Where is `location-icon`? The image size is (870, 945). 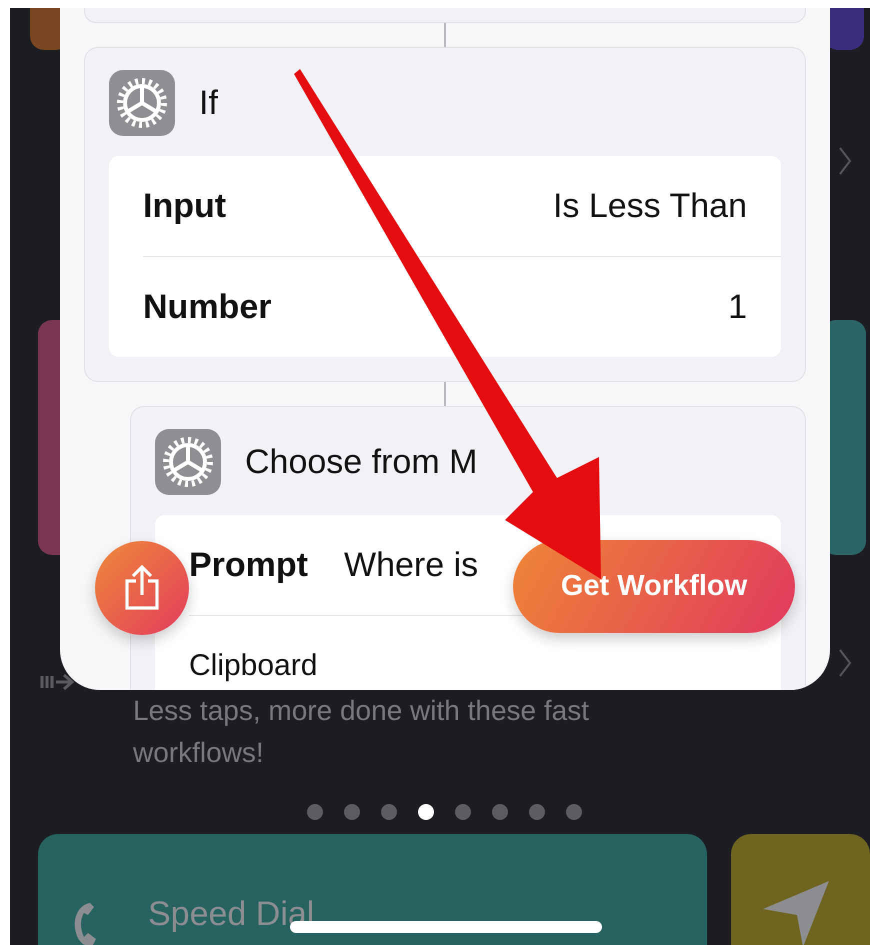 location-icon is located at coordinates (795, 912).